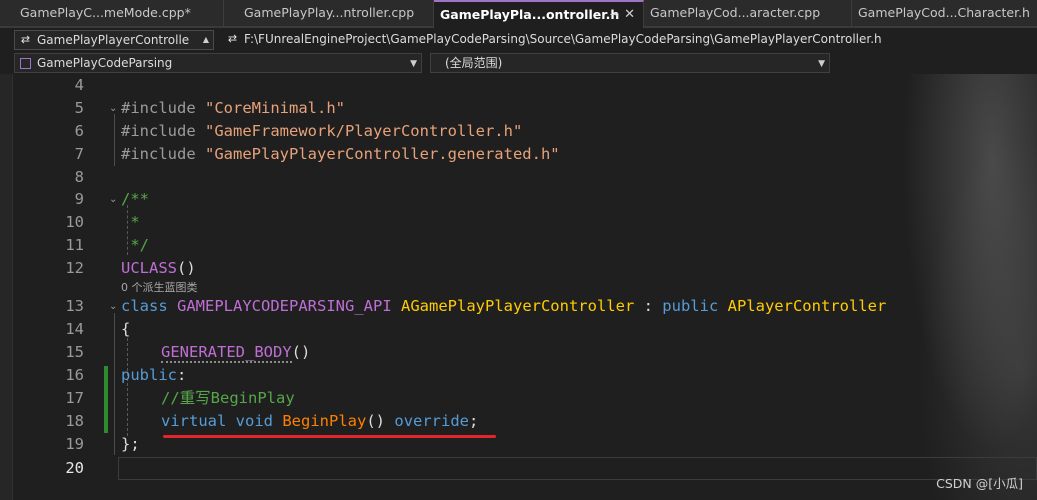  What do you see at coordinates (74, 268) in the screenshot?
I see `line-number: 12` at bounding box center [74, 268].